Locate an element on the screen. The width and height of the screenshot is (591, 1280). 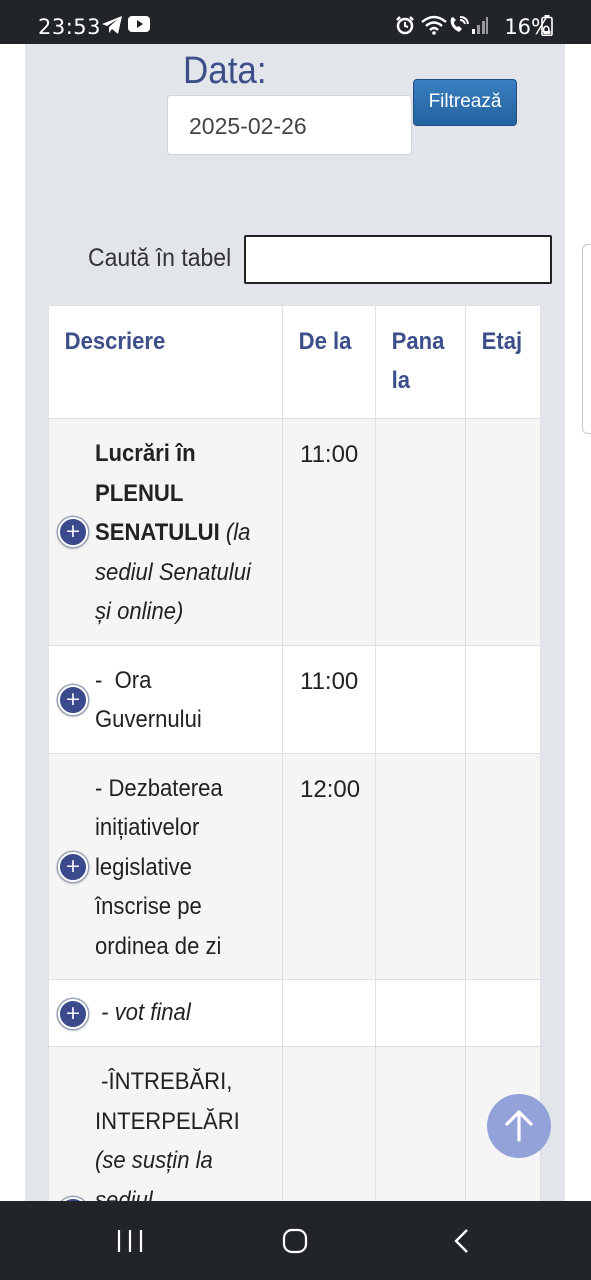
scroll-to-top-button is located at coordinates (519, 1126).